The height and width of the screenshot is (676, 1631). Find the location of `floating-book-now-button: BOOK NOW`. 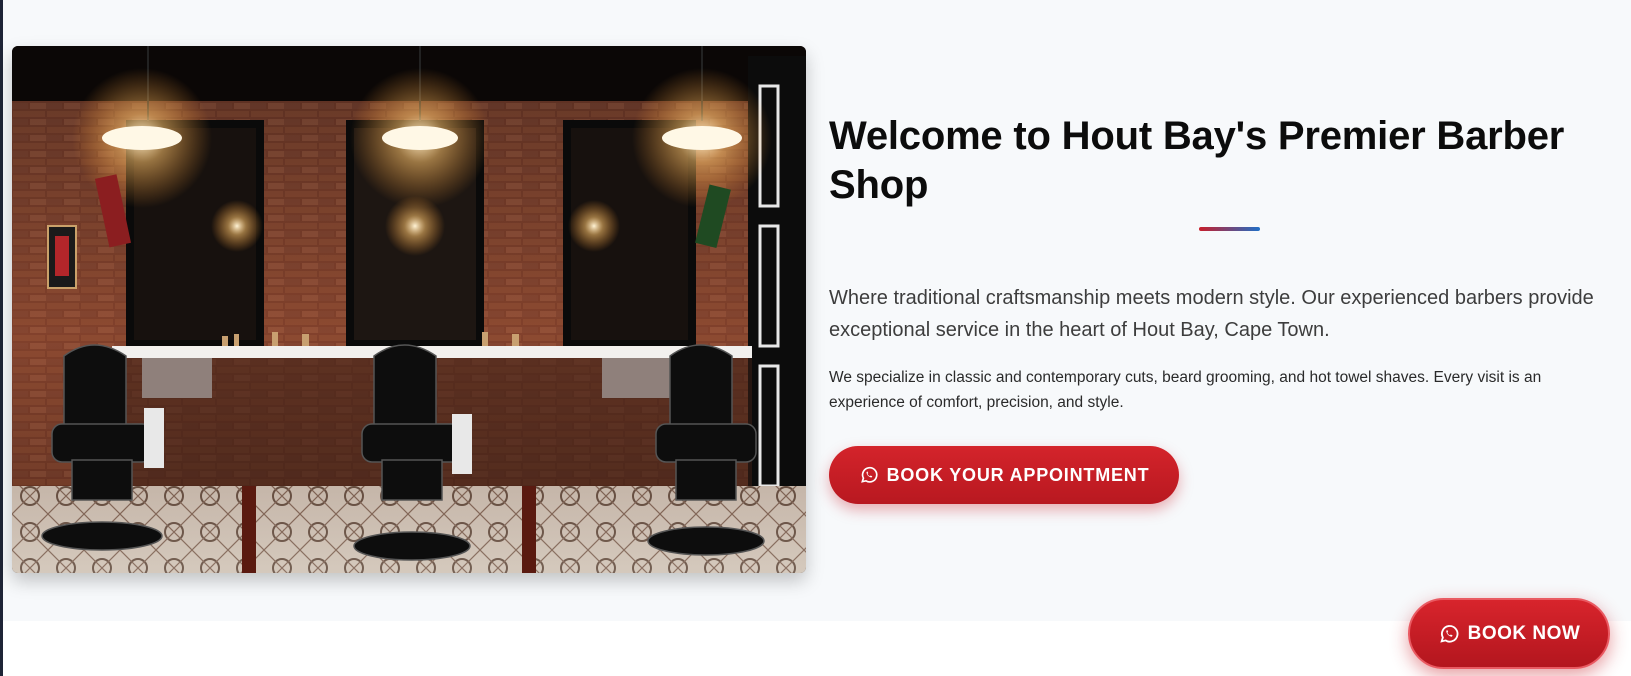

floating-book-now-button: BOOK NOW is located at coordinates (1509, 633).